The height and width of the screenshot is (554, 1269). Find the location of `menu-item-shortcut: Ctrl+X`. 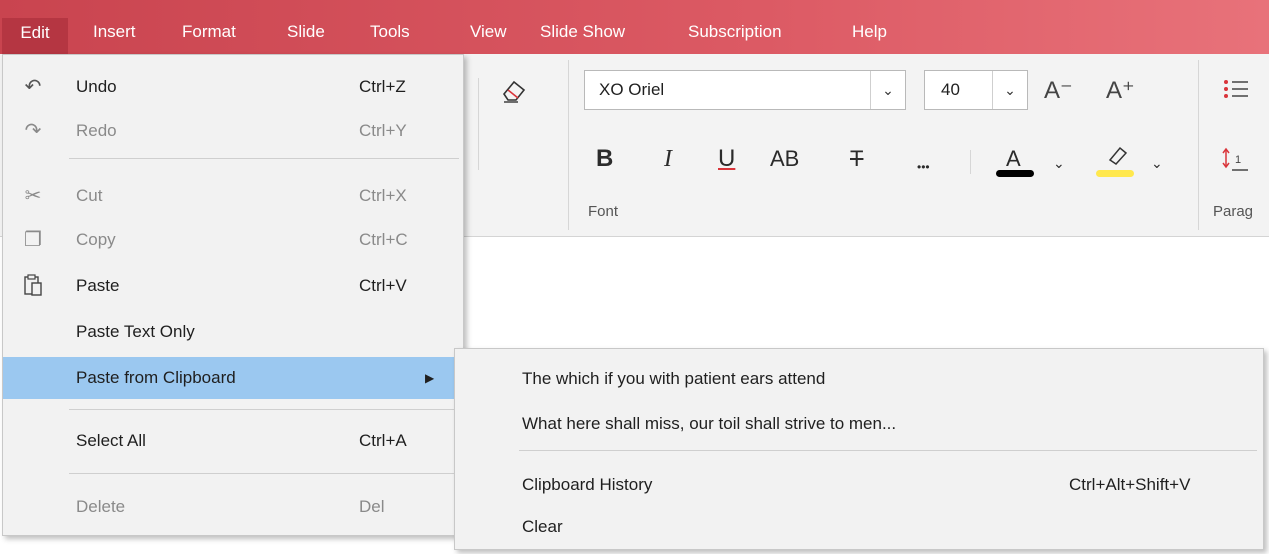

menu-item-shortcut: Ctrl+X is located at coordinates (383, 195).